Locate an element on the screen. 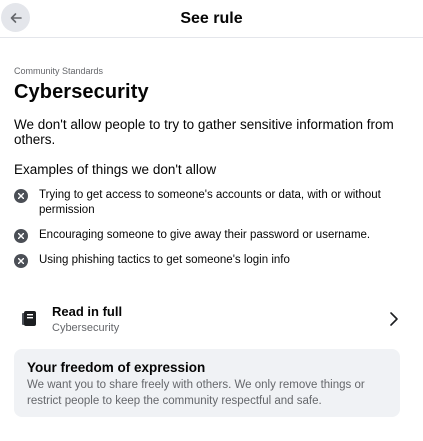  read-in-full-title: Read in full is located at coordinates (87, 311).